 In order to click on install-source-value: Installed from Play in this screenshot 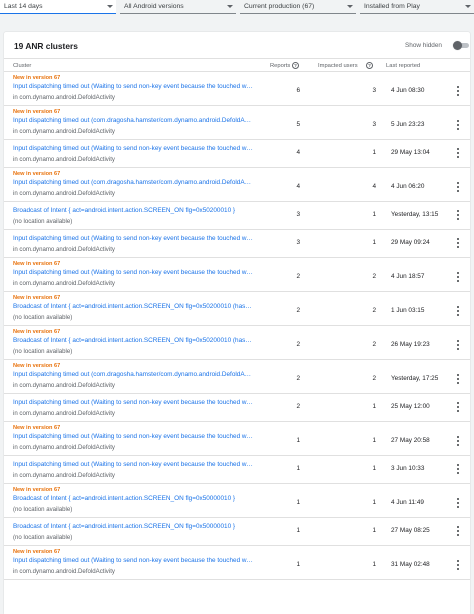, I will do `click(392, 6)`.